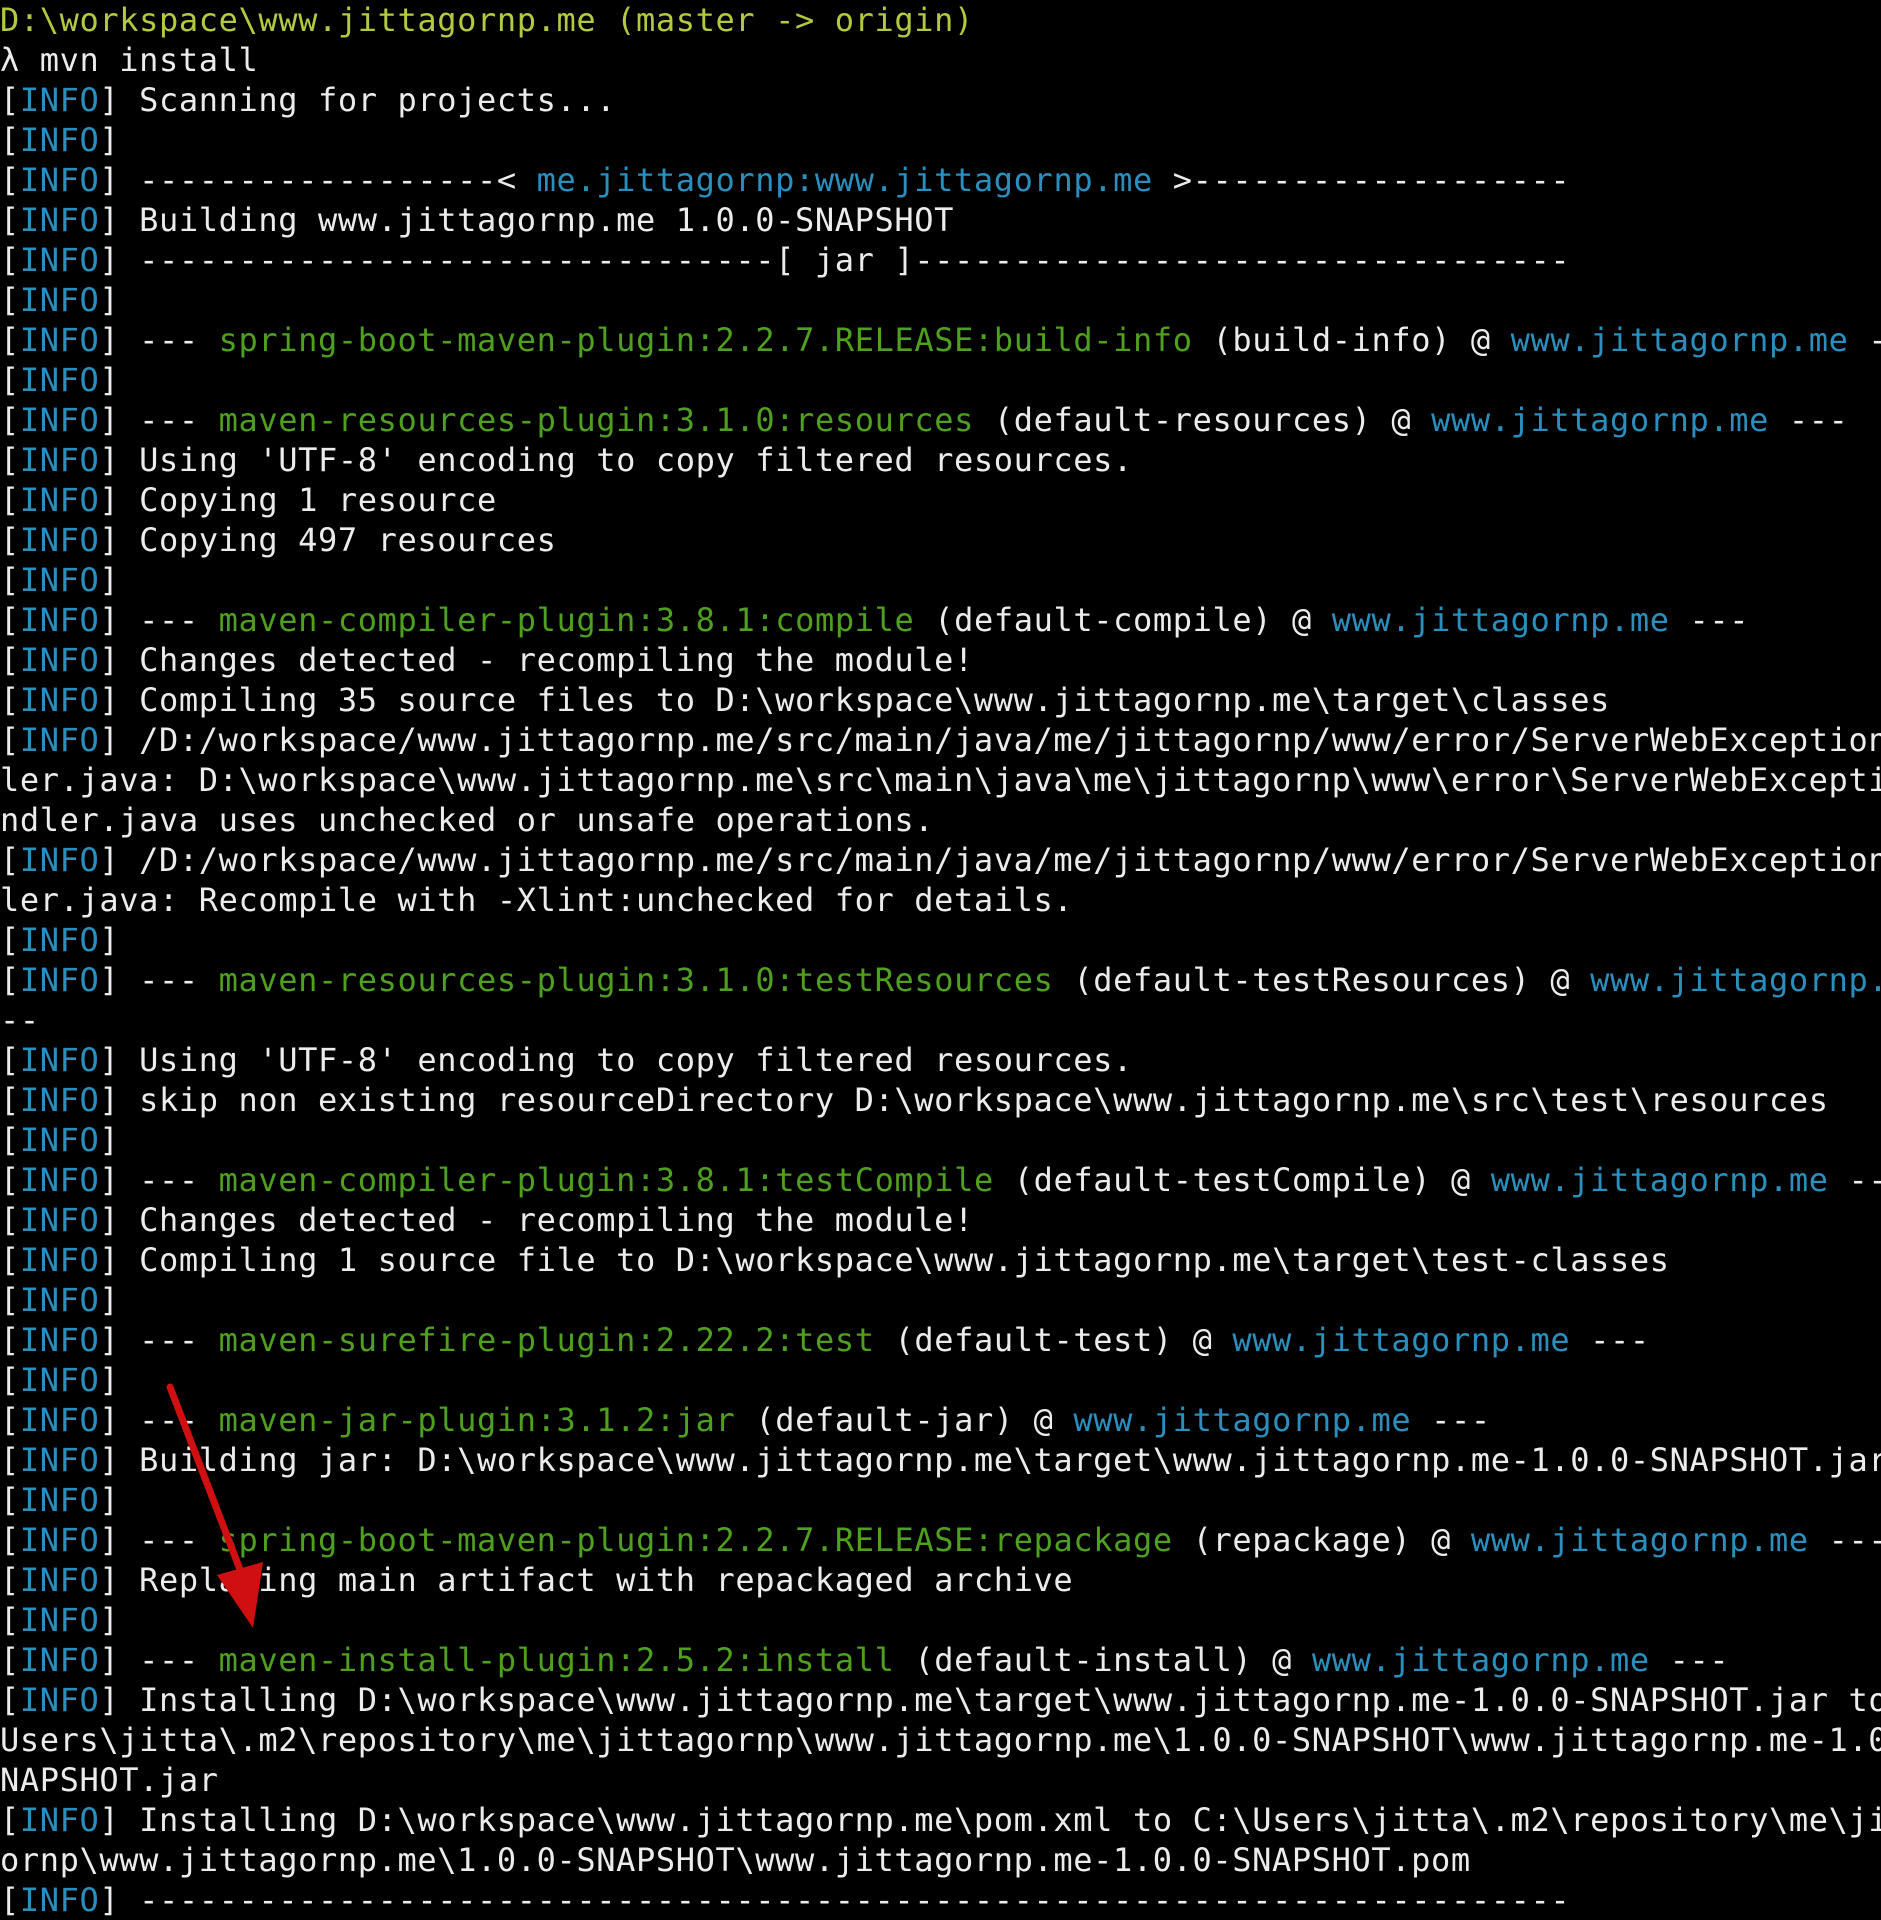  What do you see at coordinates (318, 180) in the screenshot?
I see `output-text: ] ------------------<` at bounding box center [318, 180].